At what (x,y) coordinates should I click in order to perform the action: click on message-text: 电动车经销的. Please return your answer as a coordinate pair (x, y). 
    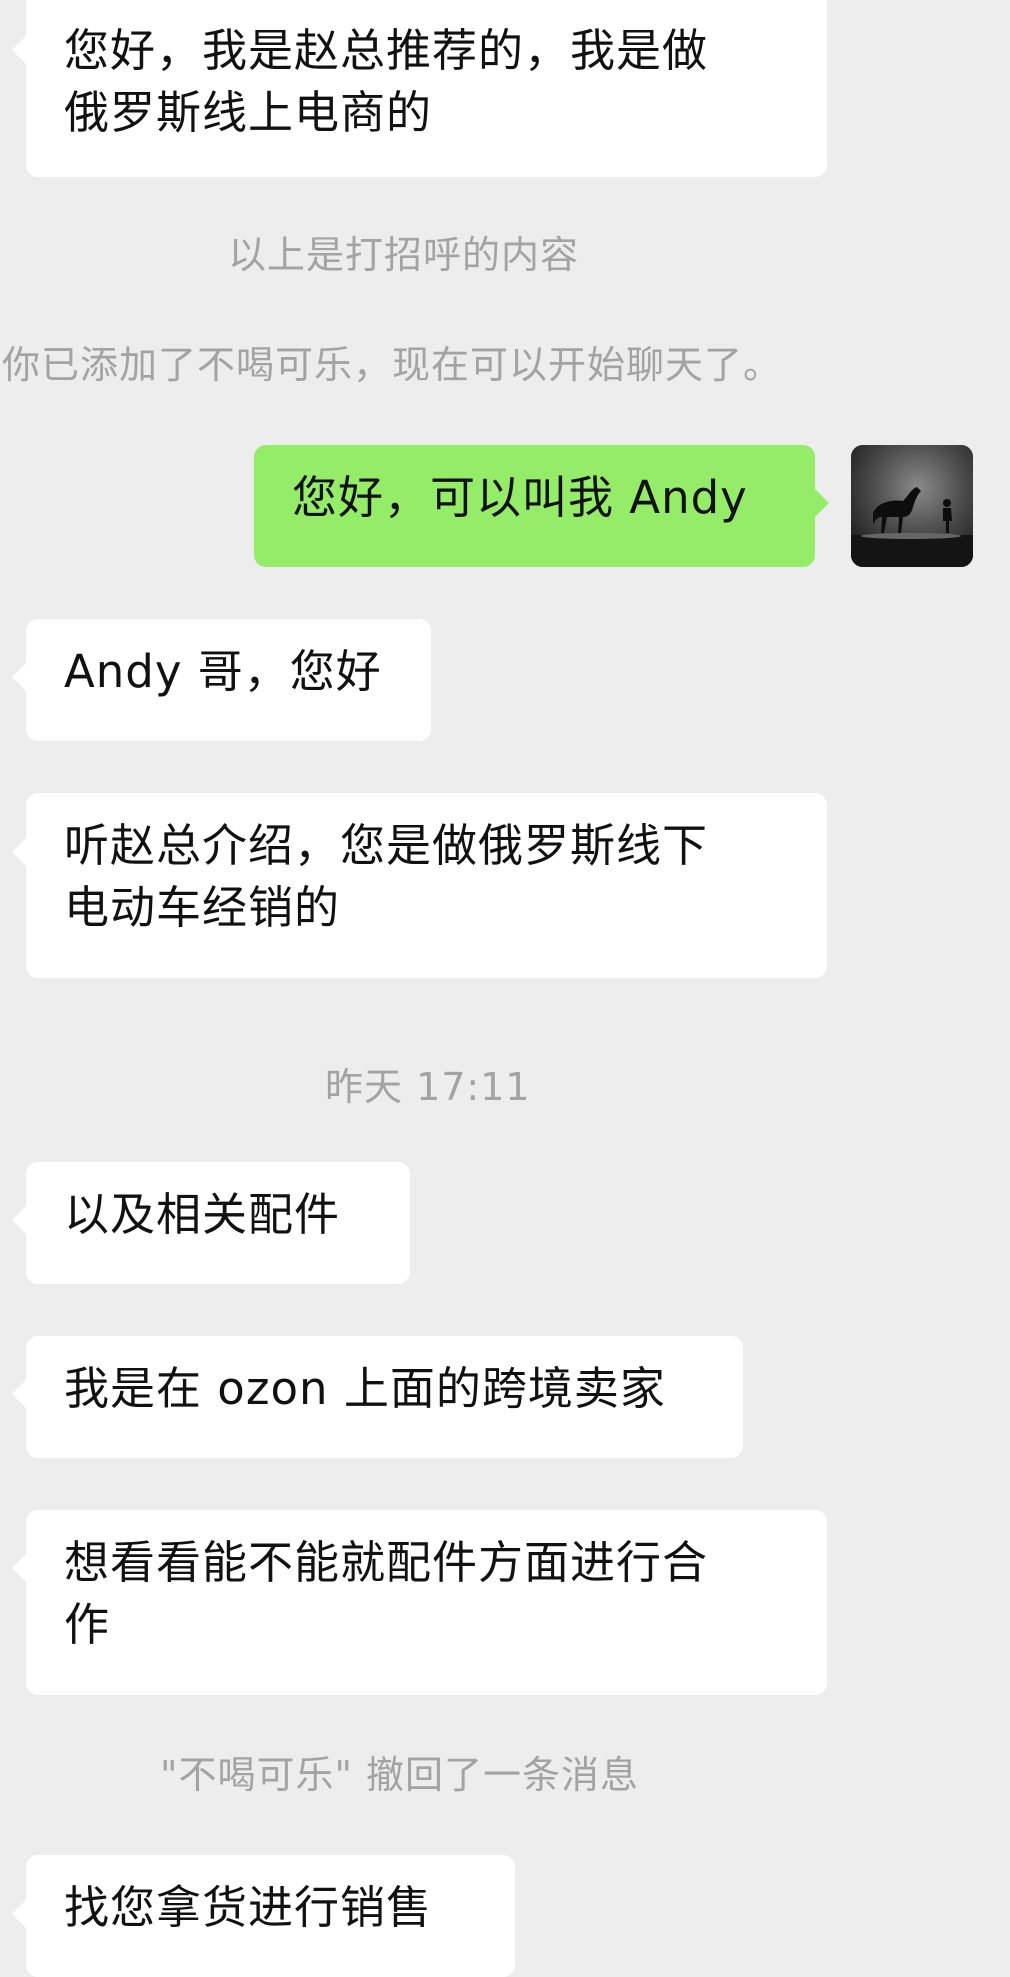
    Looking at the image, I should click on (202, 907).